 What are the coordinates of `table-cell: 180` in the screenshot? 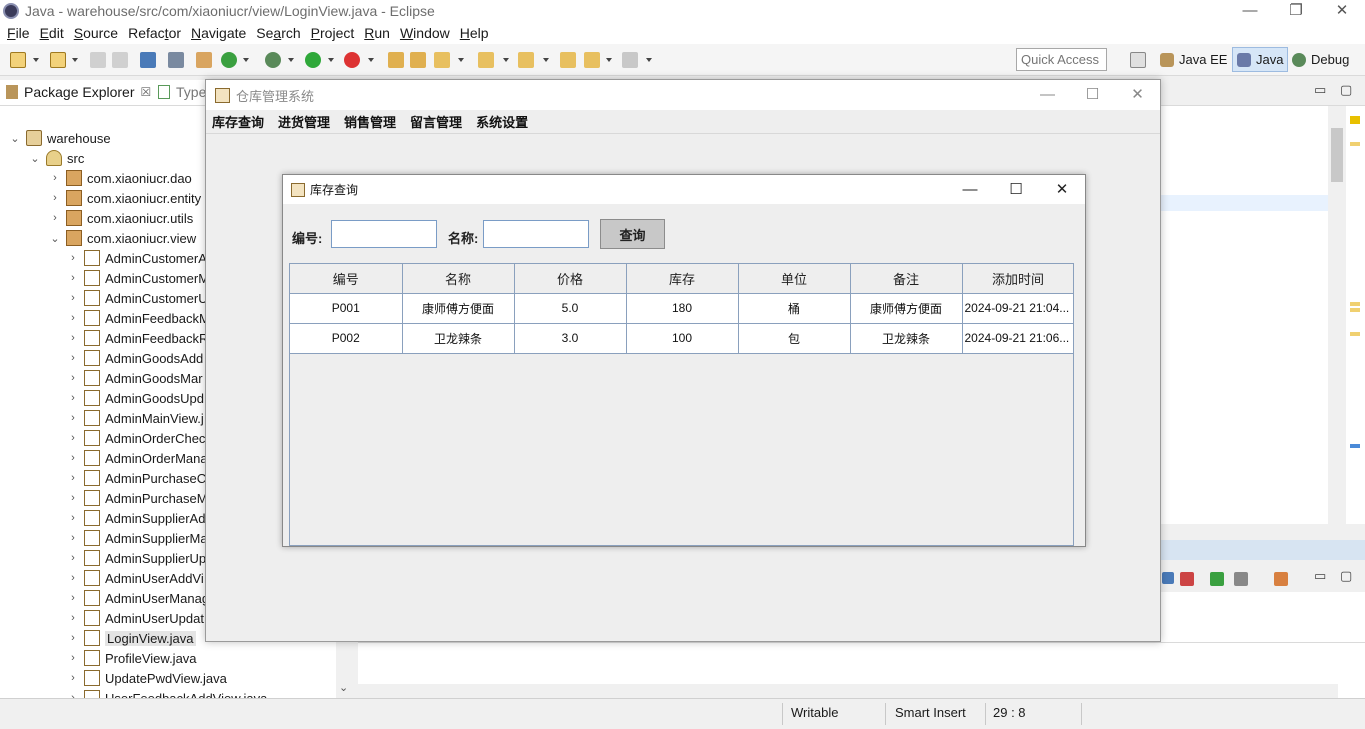 It's located at (682, 308).